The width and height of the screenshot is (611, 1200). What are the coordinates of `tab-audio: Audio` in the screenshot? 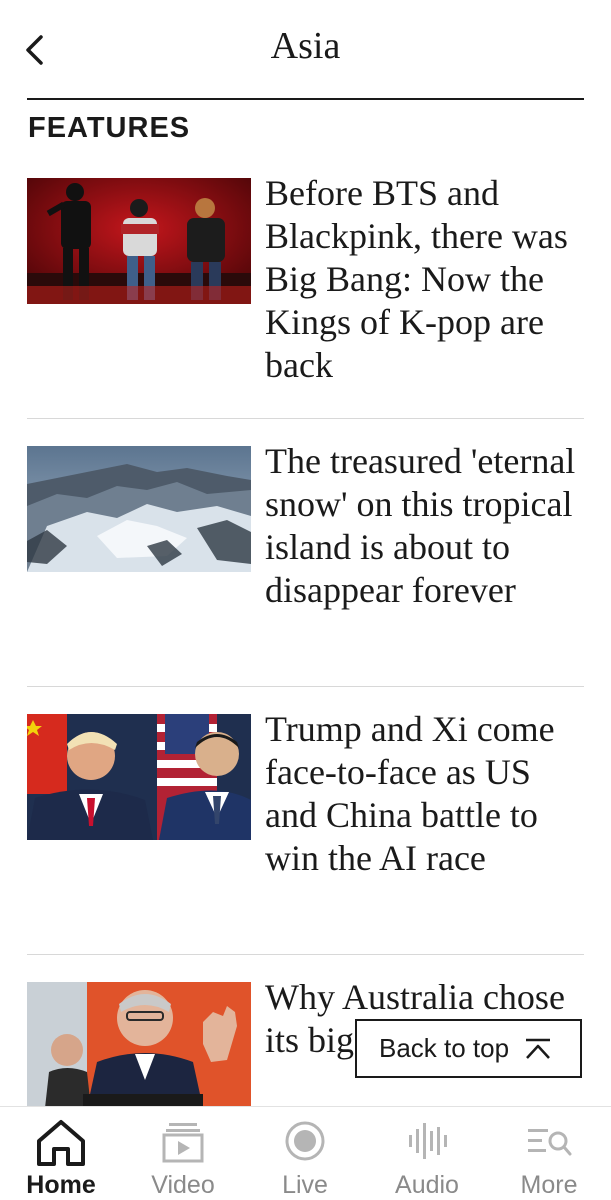 It's located at (427, 1153).